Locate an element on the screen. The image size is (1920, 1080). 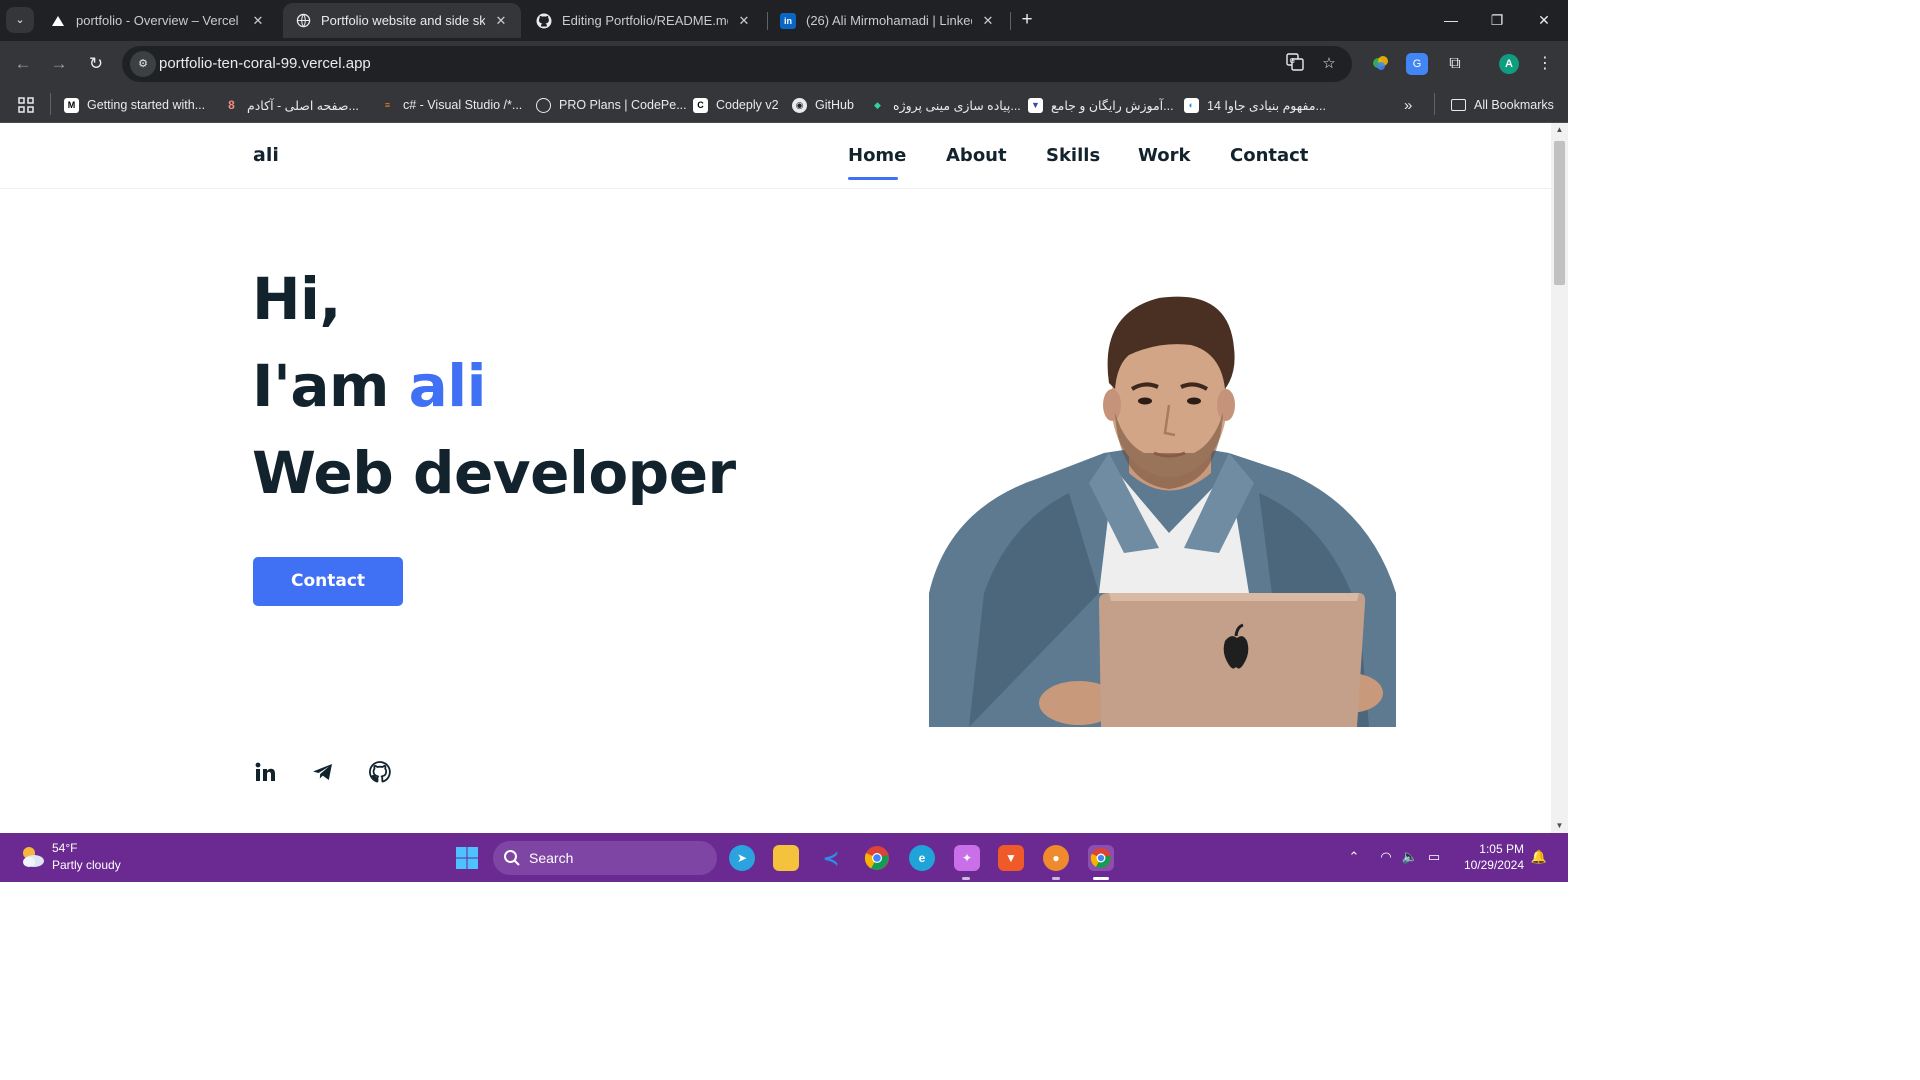
clock-date: 10/29/2024 is located at coordinates (1487, 865).